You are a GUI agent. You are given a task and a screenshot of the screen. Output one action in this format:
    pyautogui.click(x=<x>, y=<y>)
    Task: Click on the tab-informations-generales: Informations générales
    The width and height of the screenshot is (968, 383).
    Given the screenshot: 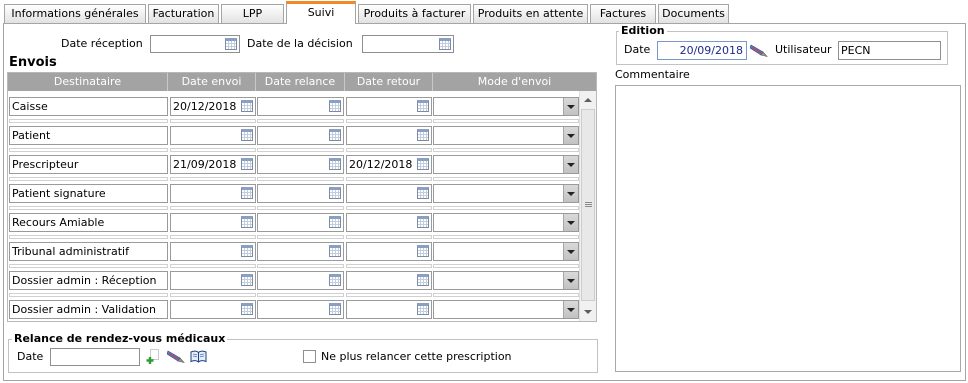 What is the action you would take?
    pyautogui.click(x=75, y=13)
    